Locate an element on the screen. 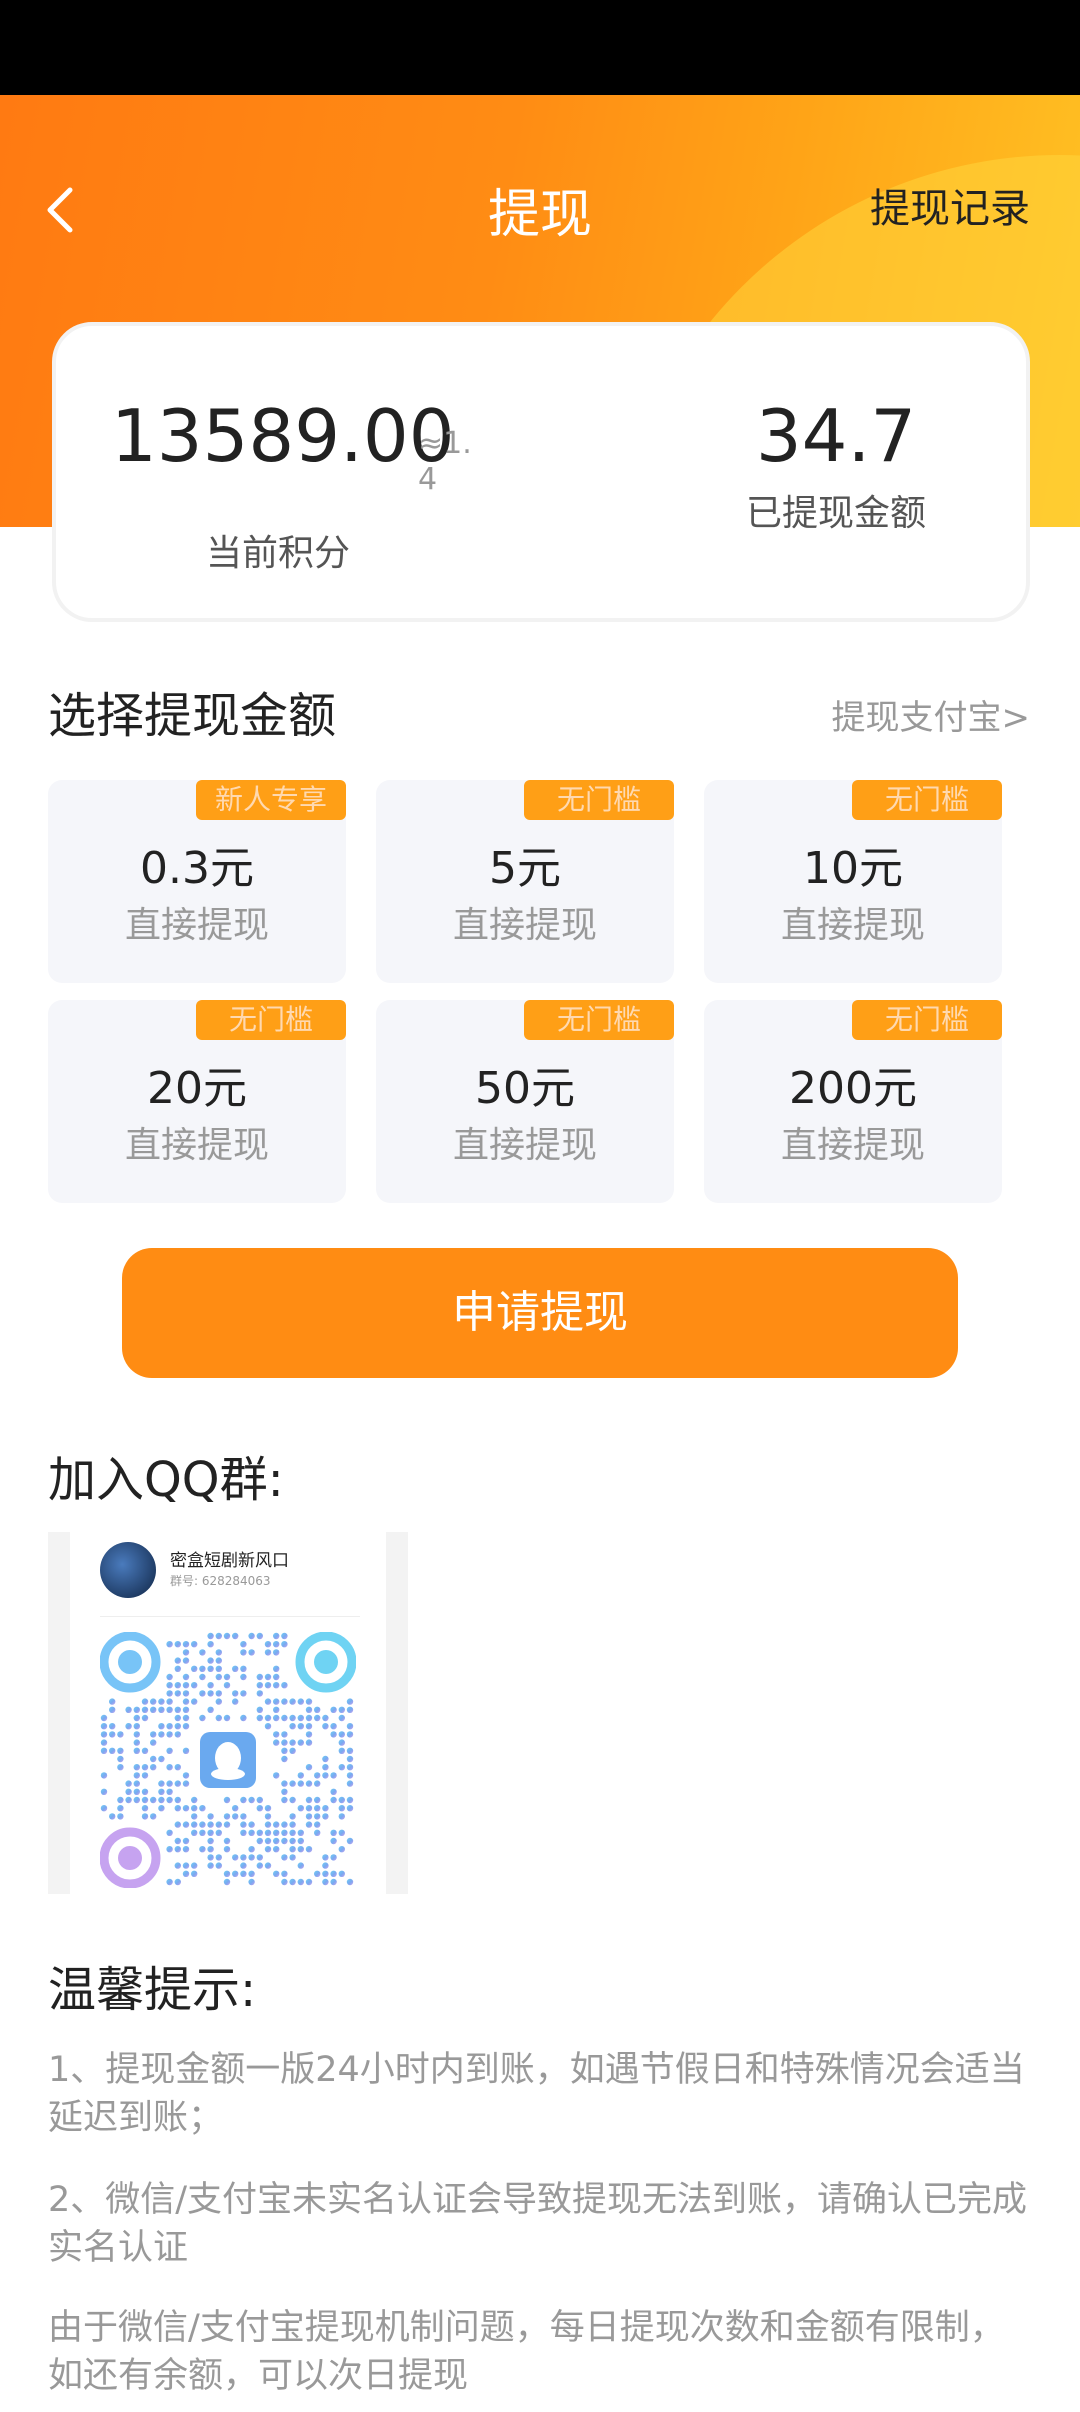 The width and height of the screenshot is (1080, 2412). qr-code is located at coordinates (228, 1760).